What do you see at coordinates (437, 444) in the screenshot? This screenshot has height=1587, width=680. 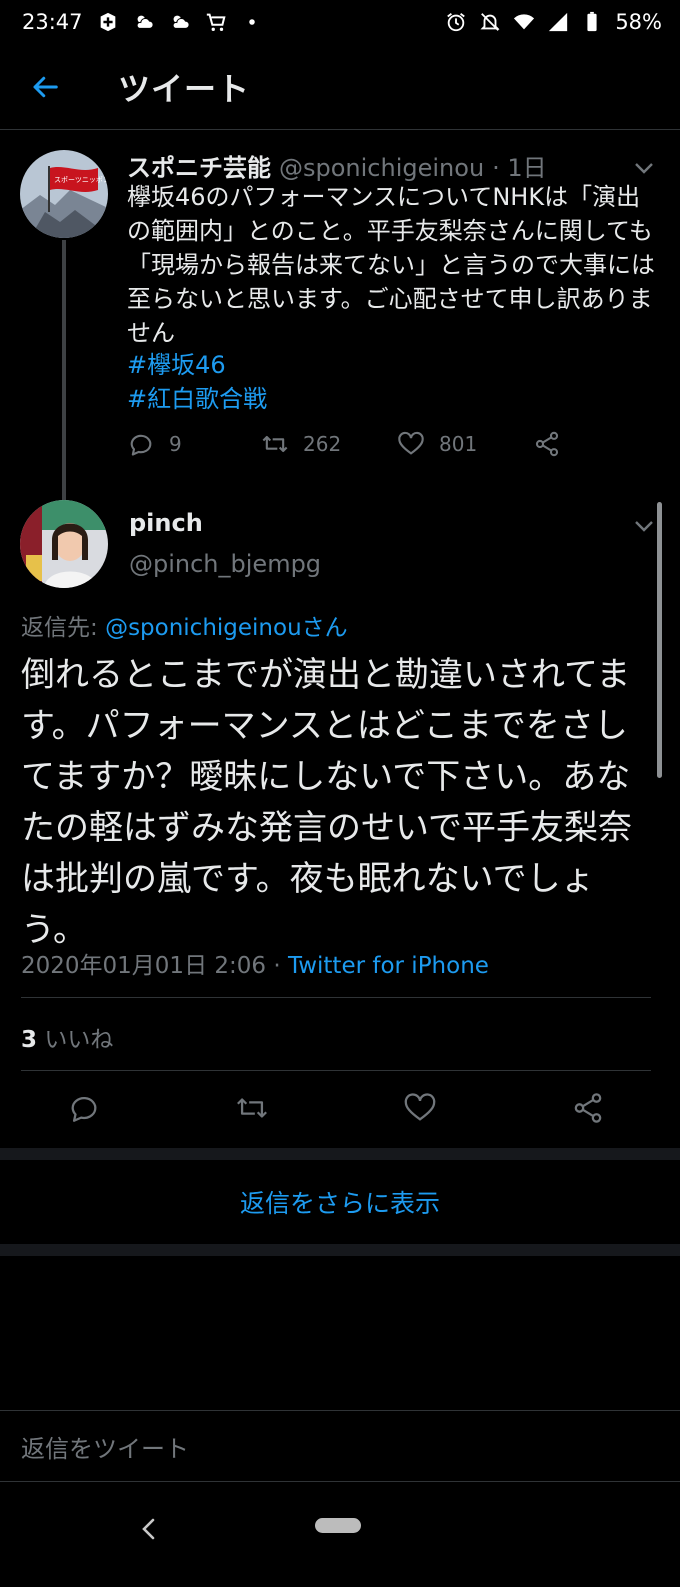 I see `like-button: 801` at bounding box center [437, 444].